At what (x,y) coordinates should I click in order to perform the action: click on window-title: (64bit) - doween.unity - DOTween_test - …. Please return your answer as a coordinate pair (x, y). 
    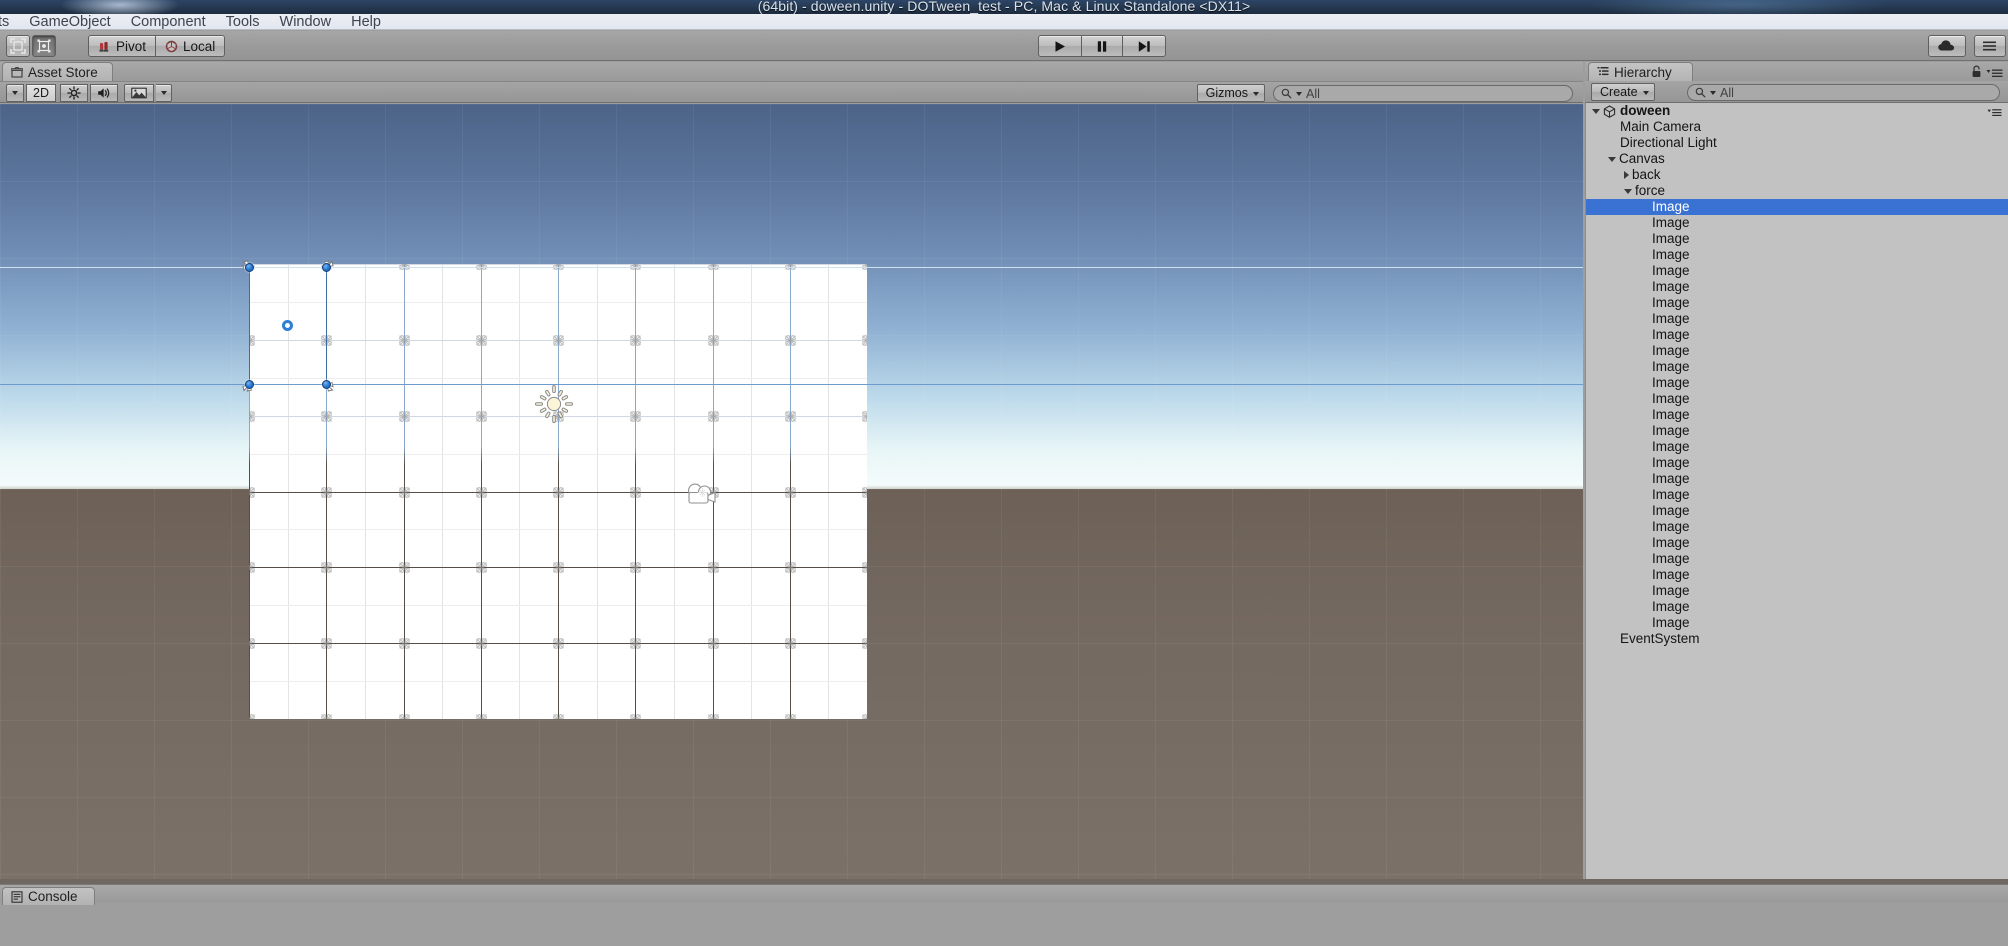
    Looking at the image, I should click on (1004, 7).